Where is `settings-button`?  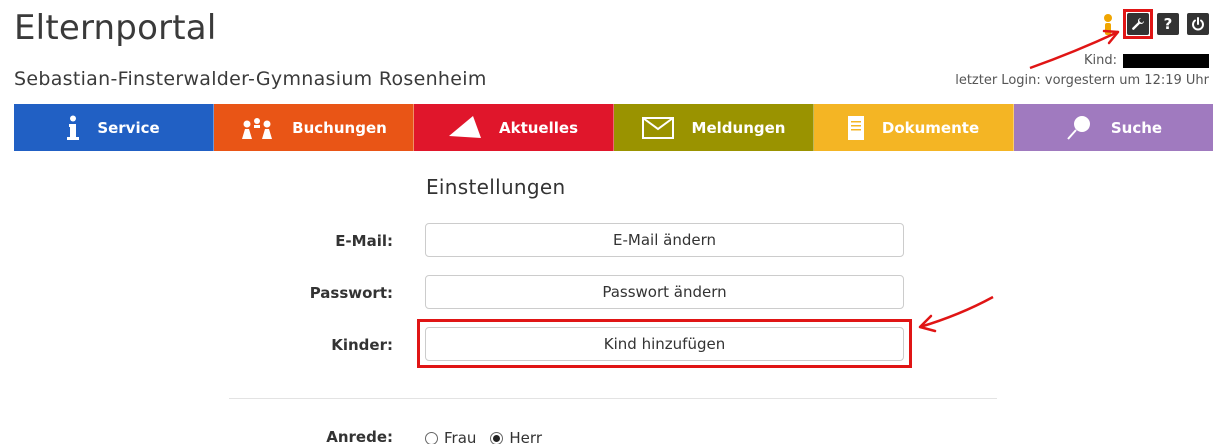 settings-button is located at coordinates (1138, 24).